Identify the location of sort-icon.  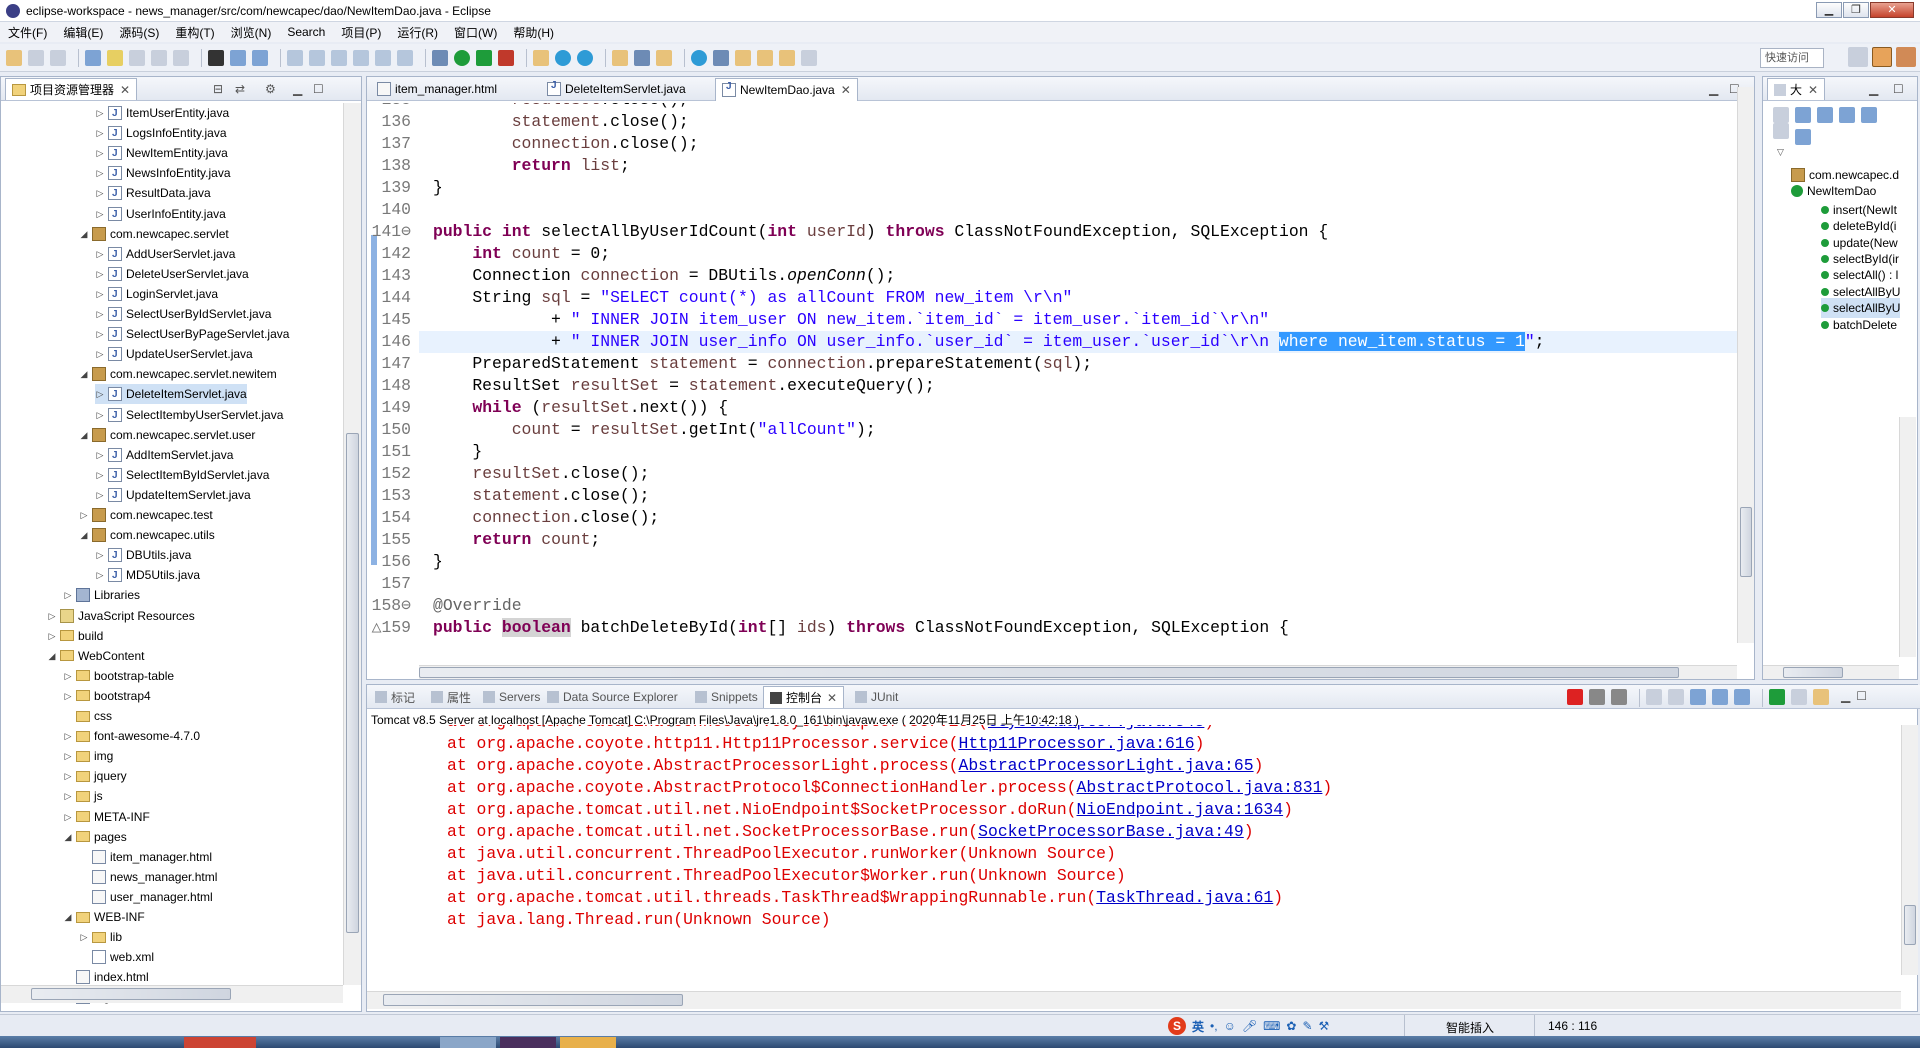
(1781, 115).